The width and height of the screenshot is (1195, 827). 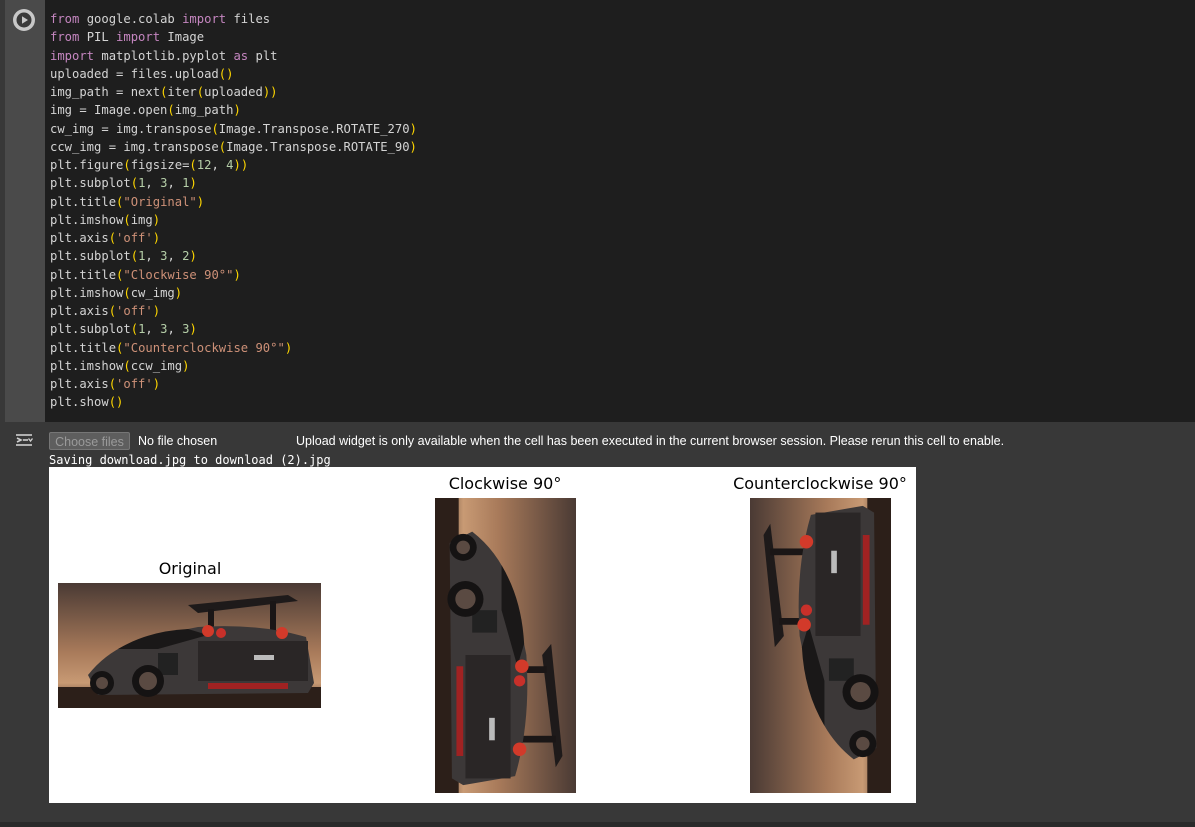 I want to click on code-token: (), so click(x=226, y=73).